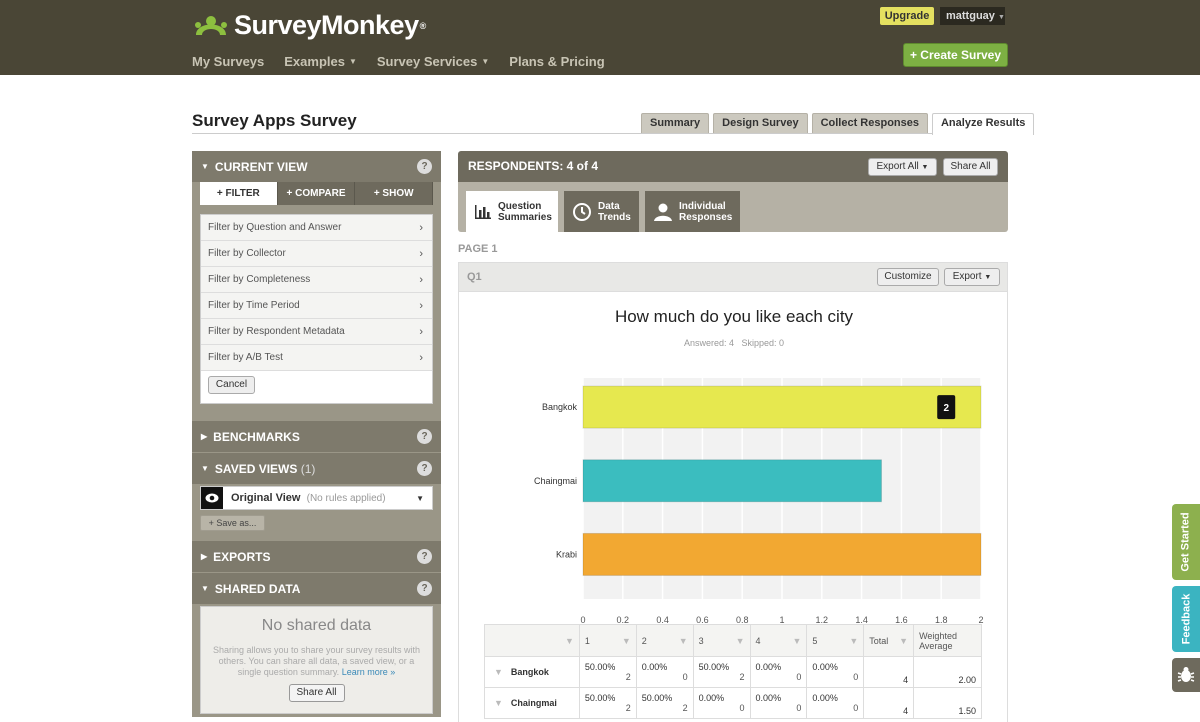 Image resolution: width=1200 pixels, height=722 pixels. I want to click on registered-mark: ®, so click(423, 25).